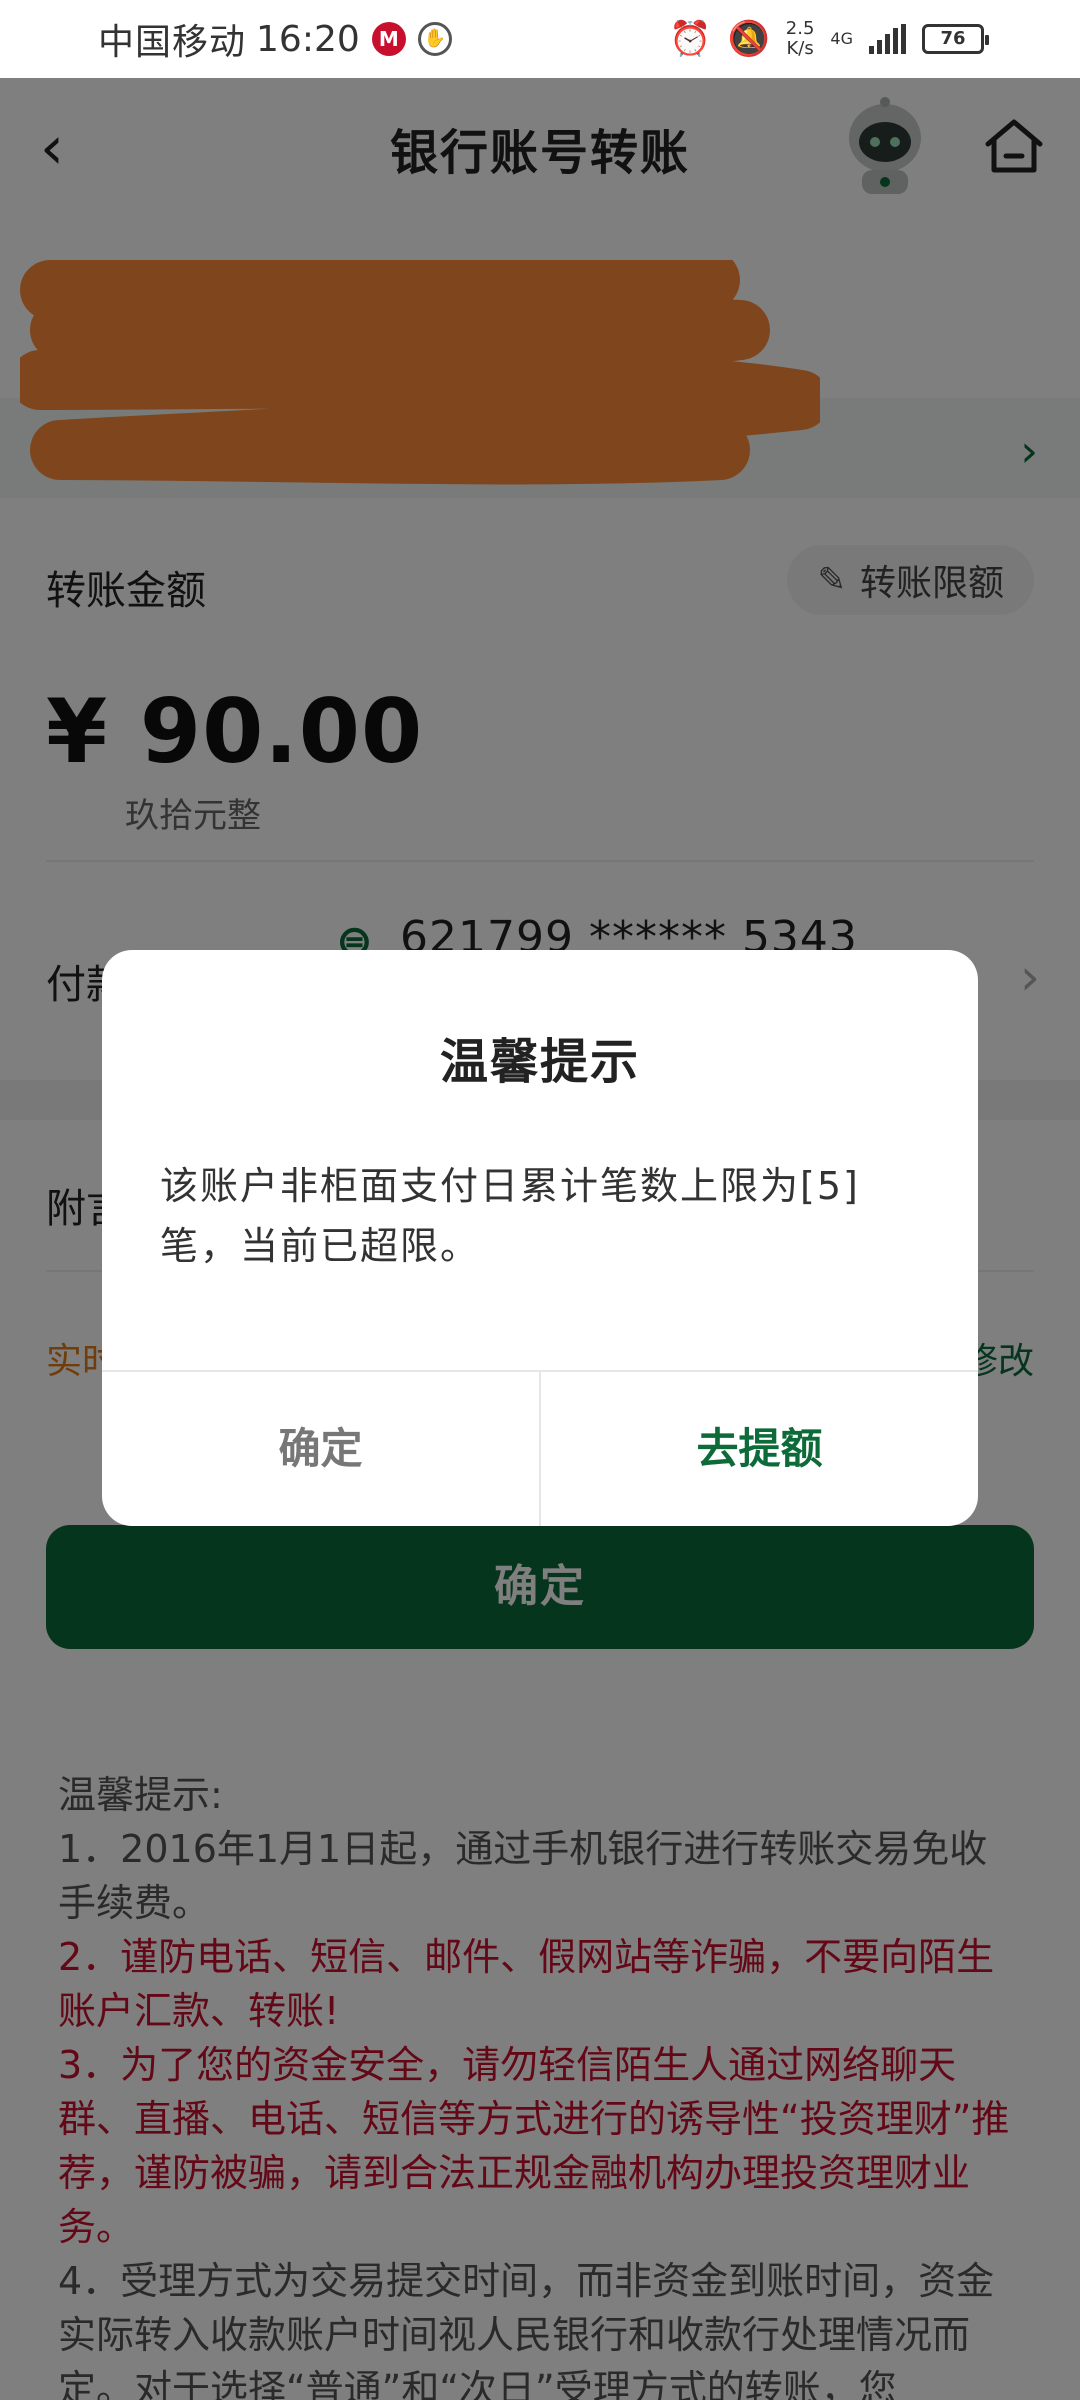 The image size is (1080, 2400). Describe the element at coordinates (172, 42) in the screenshot. I see `carrier-name: 中国移动` at that location.